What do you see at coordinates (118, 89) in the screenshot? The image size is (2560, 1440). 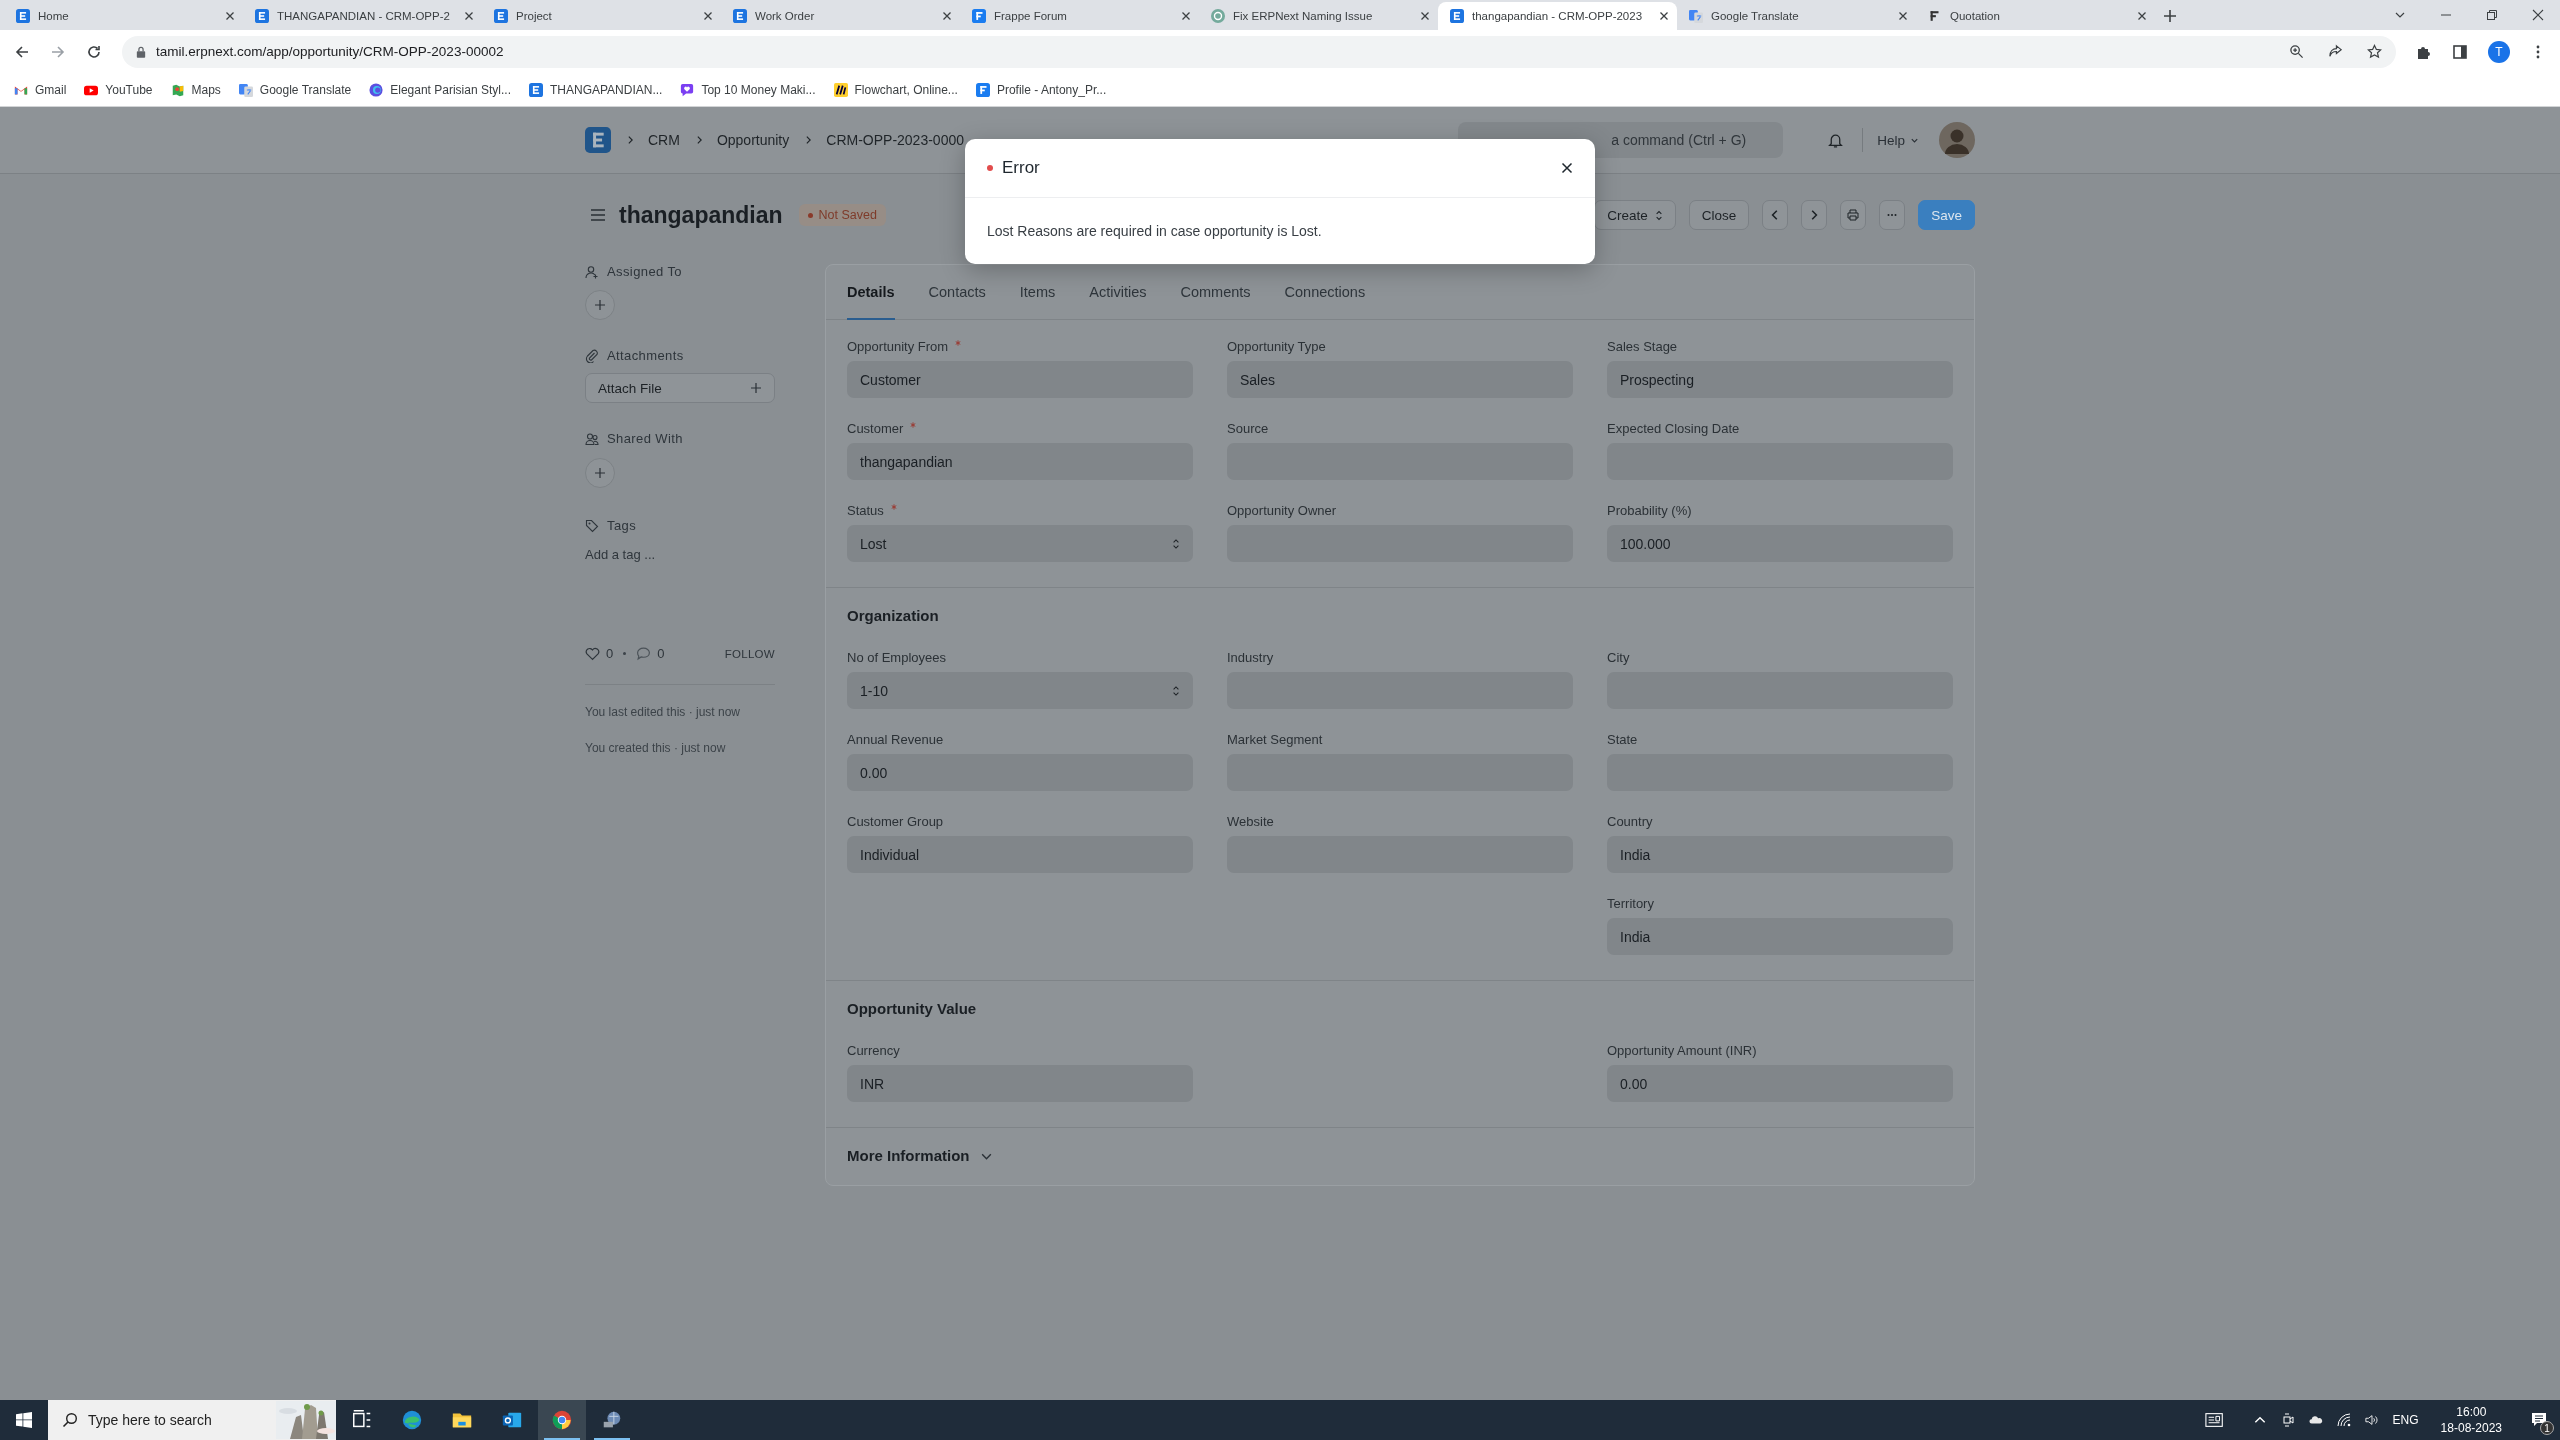 I see `bookmark: YouTube` at bounding box center [118, 89].